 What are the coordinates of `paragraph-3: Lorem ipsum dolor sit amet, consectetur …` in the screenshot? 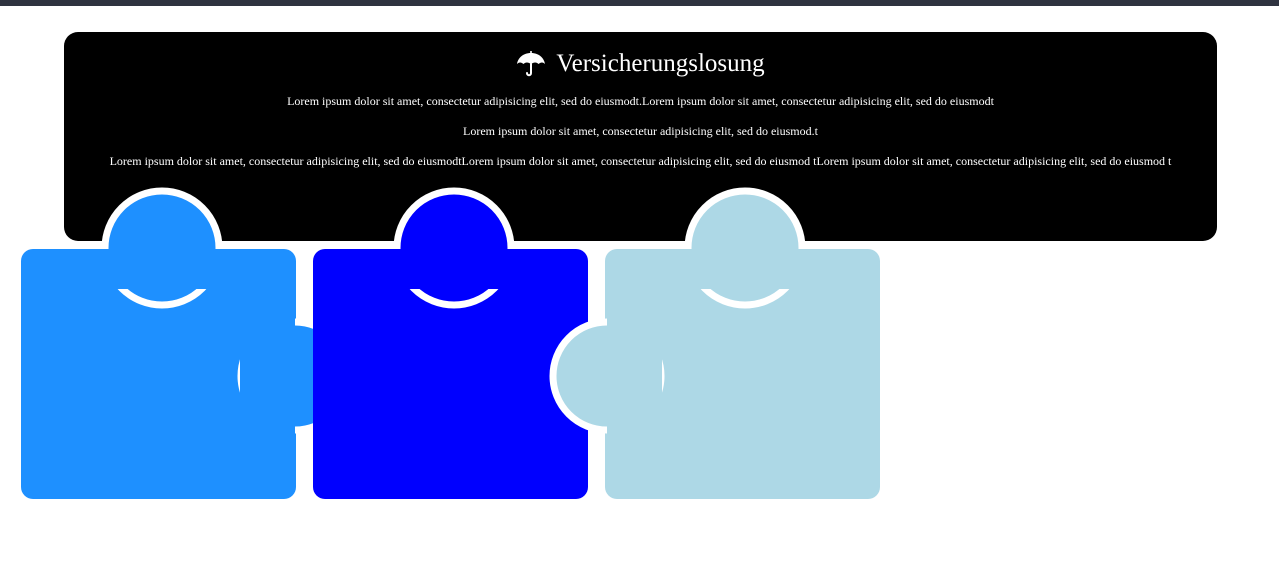 It's located at (640, 161).